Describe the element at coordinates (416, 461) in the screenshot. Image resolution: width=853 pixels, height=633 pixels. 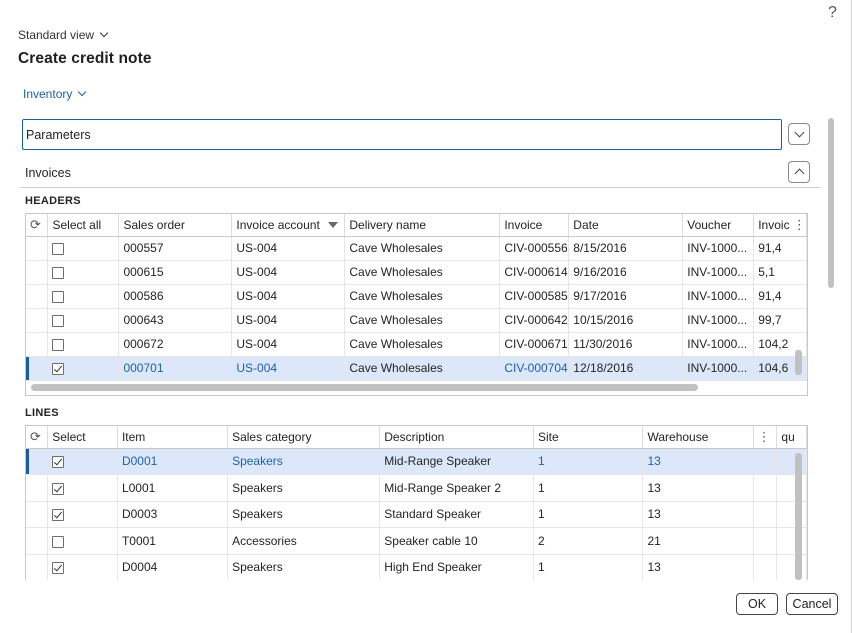
I see `table-row-selected: D0001 Speakers Mid-Range Speaker 1 13` at that location.